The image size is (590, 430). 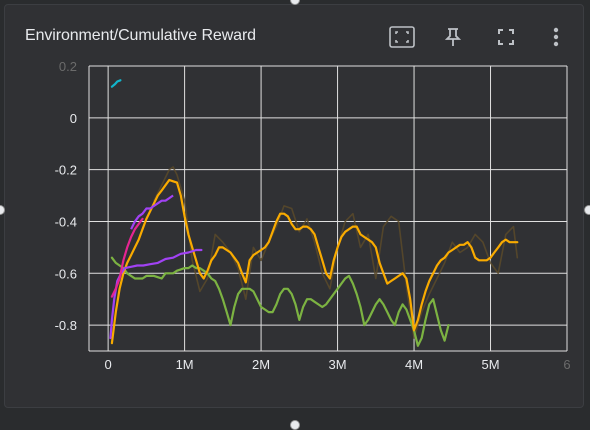 What do you see at coordinates (108, 364) in the screenshot?
I see `x-tick-label: 0` at bounding box center [108, 364].